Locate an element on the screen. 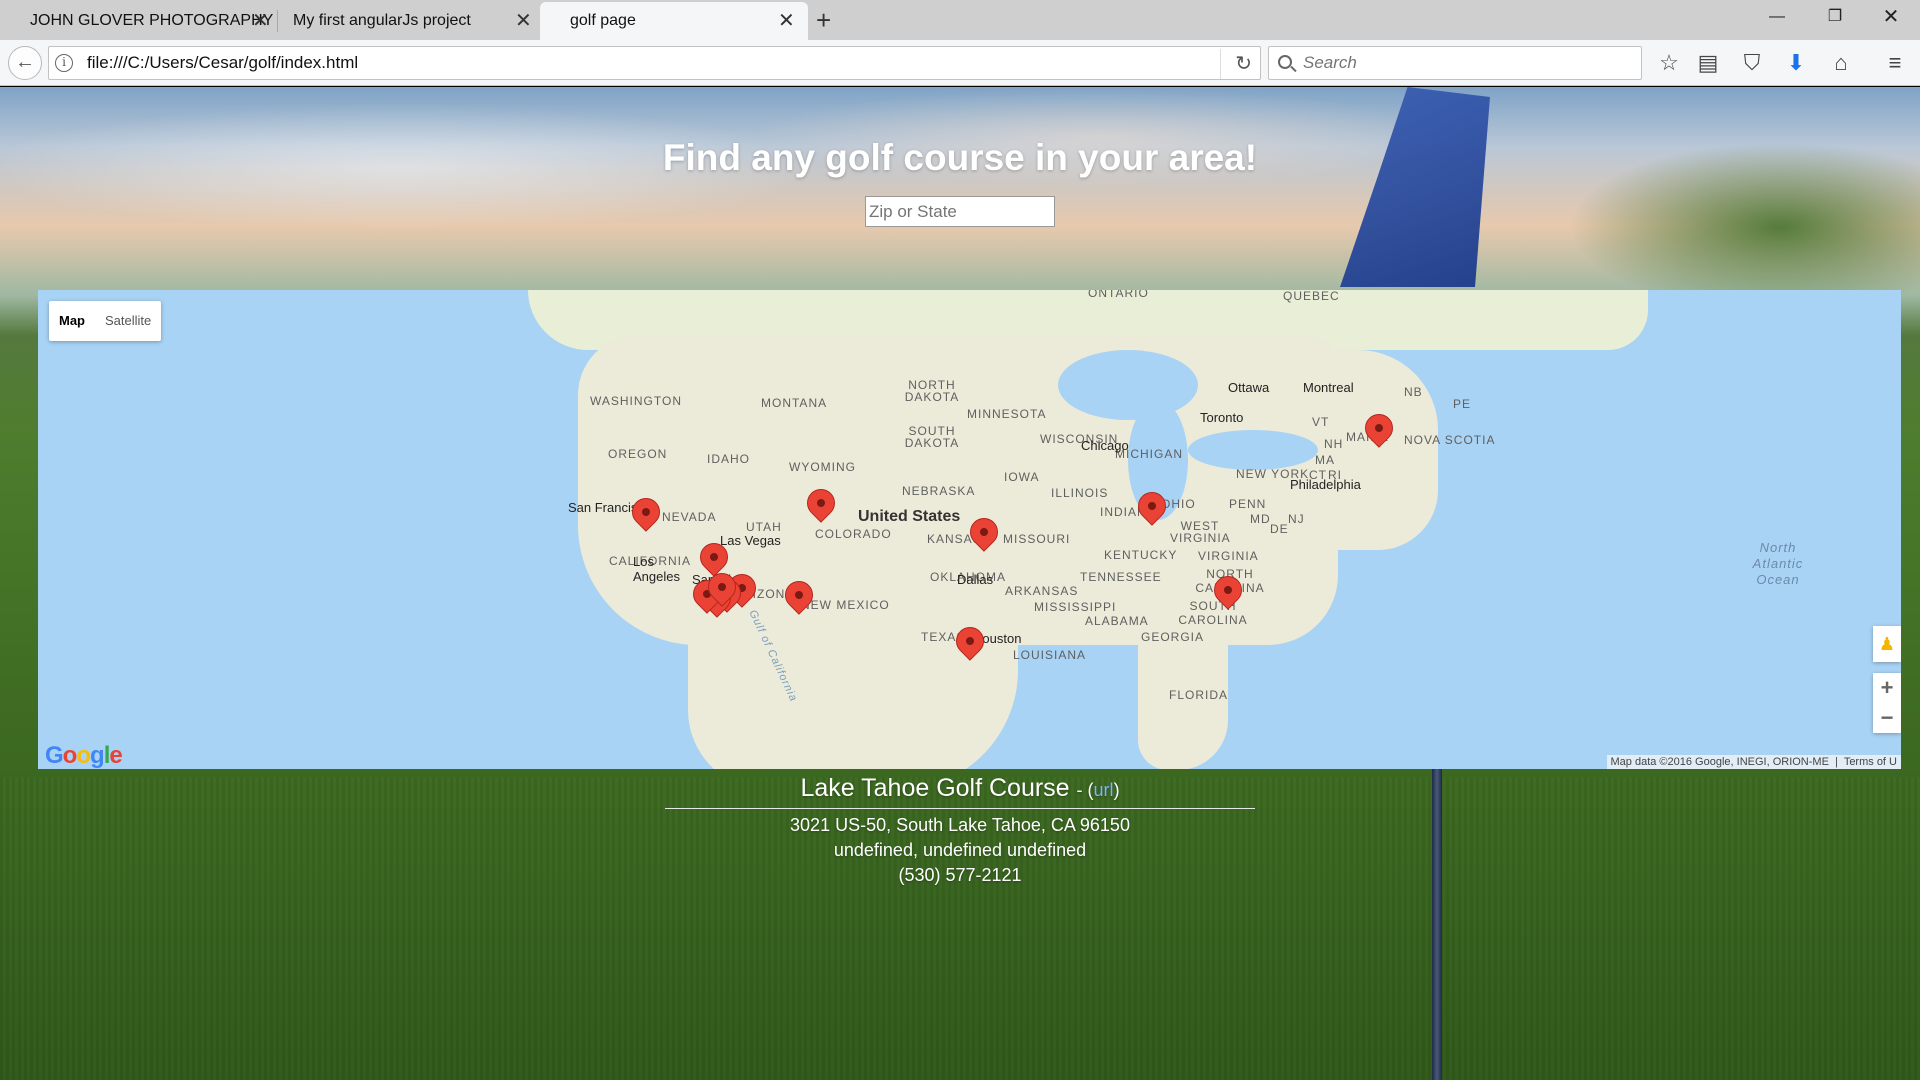 This screenshot has height=1080, width=1920. menu-icon: ≡ is located at coordinates (1895, 63).